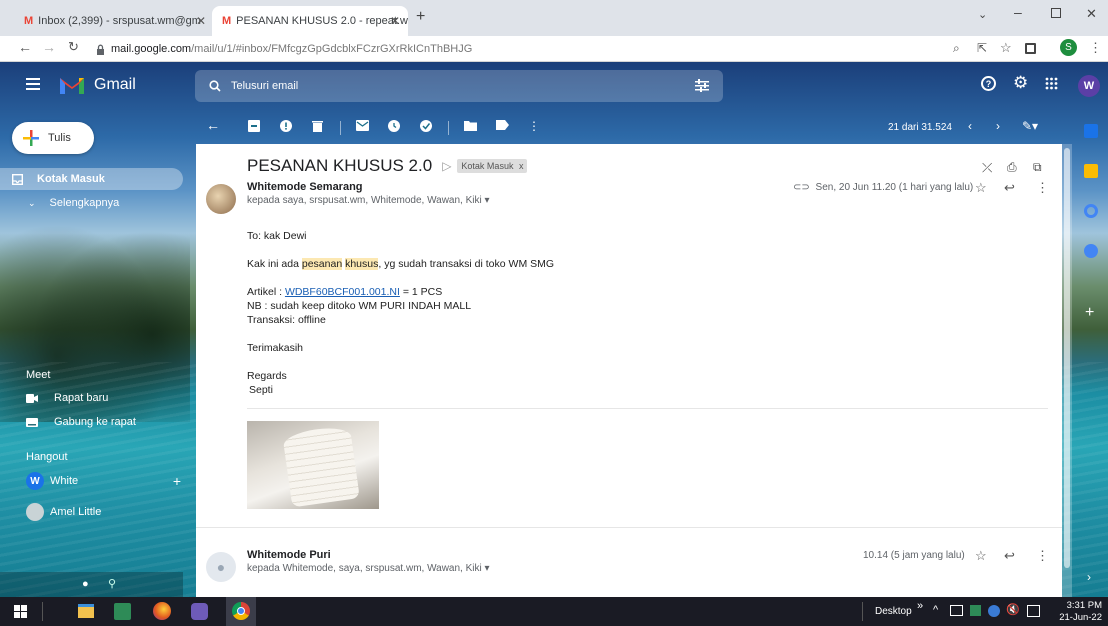 Image resolution: width=1108 pixels, height=626 pixels. I want to click on default-avatar-icon: ●, so click(221, 567).